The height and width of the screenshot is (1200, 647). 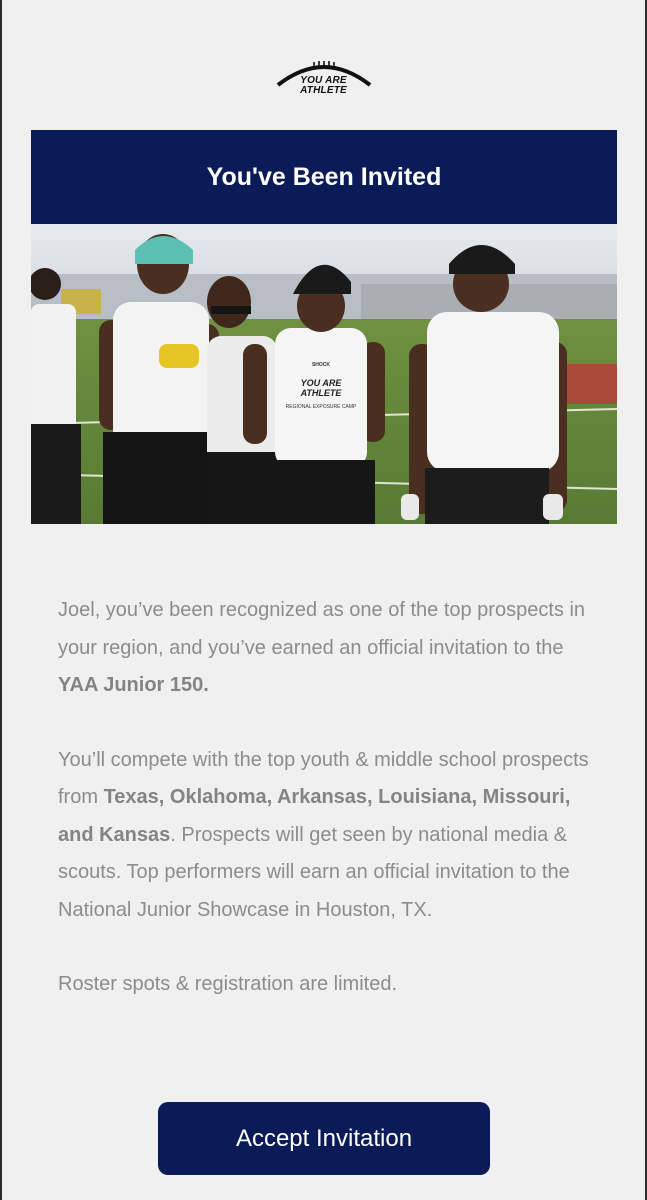 What do you see at coordinates (228, 984) in the screenshot?
I see `body-paragraph-3: Roster spots & registration are limited.` at bounding box center [228, 984].